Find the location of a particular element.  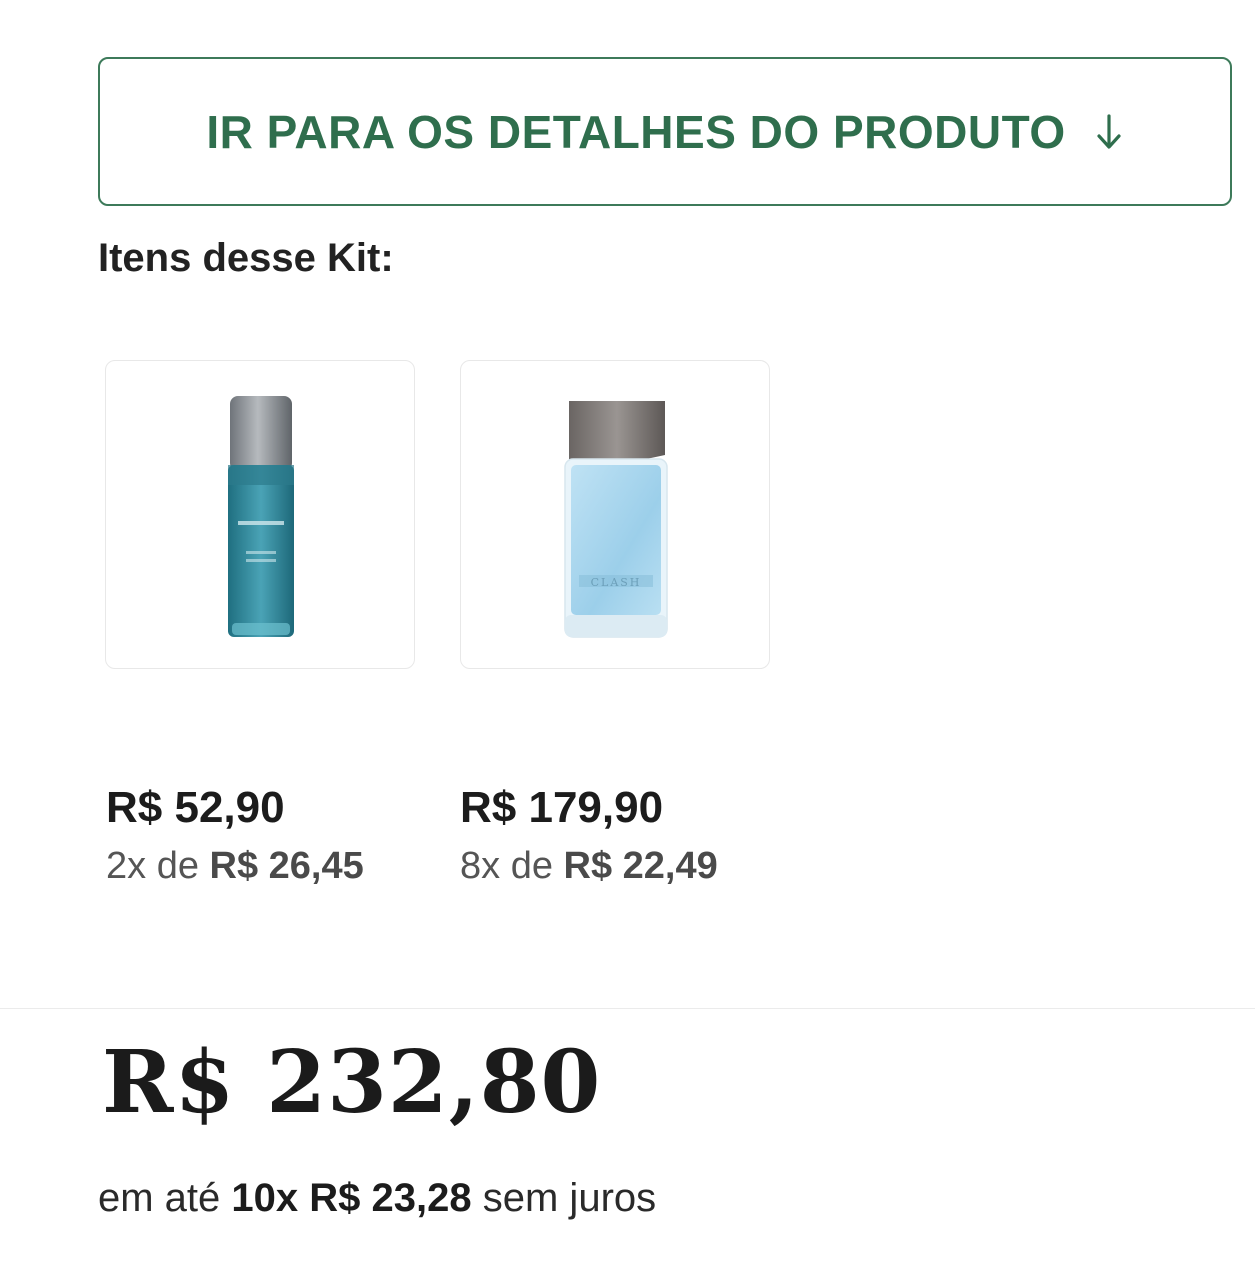

product-details-button: IR PARA OS DETALHES DO PRODUTO is located at coordinates (665, 131).